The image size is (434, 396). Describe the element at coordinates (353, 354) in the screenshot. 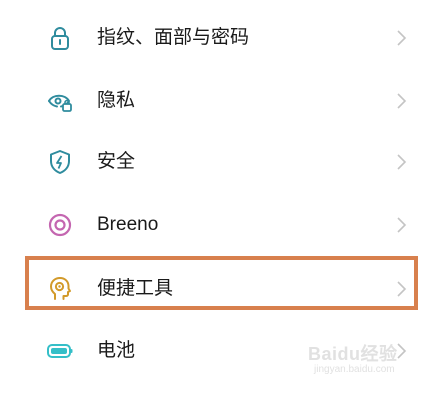

I see `watermark-brand: Baidu经验` at that location.